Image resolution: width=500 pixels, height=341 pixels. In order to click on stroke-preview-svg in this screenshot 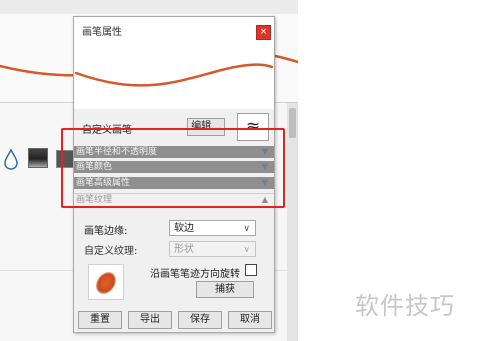, I will do `click(174, 75)`.